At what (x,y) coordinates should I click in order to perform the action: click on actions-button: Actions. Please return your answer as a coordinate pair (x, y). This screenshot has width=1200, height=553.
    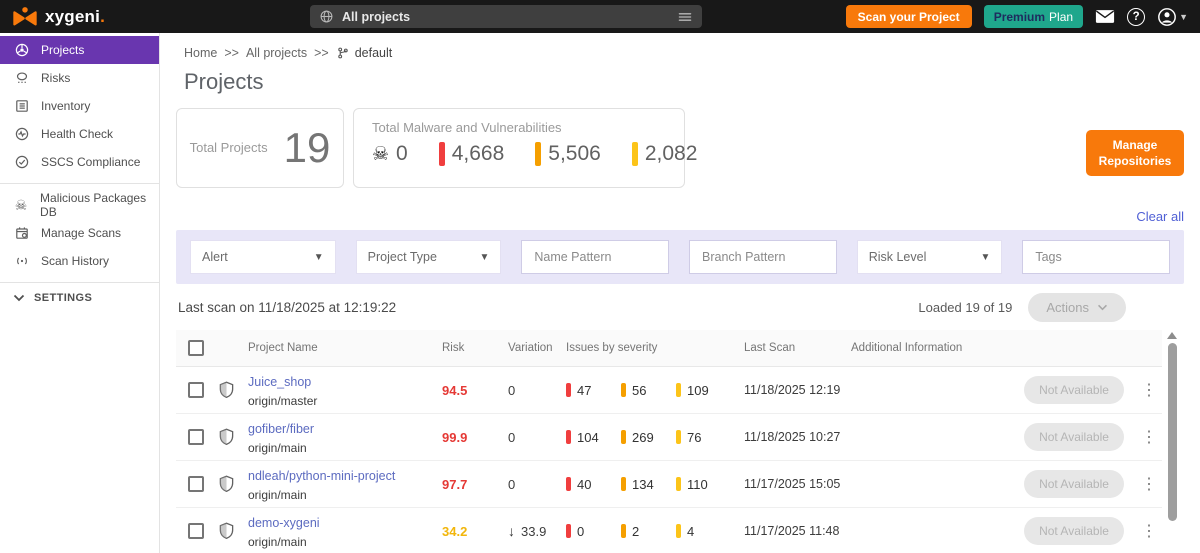
    Looking at the image, I should click on (1077, 307).